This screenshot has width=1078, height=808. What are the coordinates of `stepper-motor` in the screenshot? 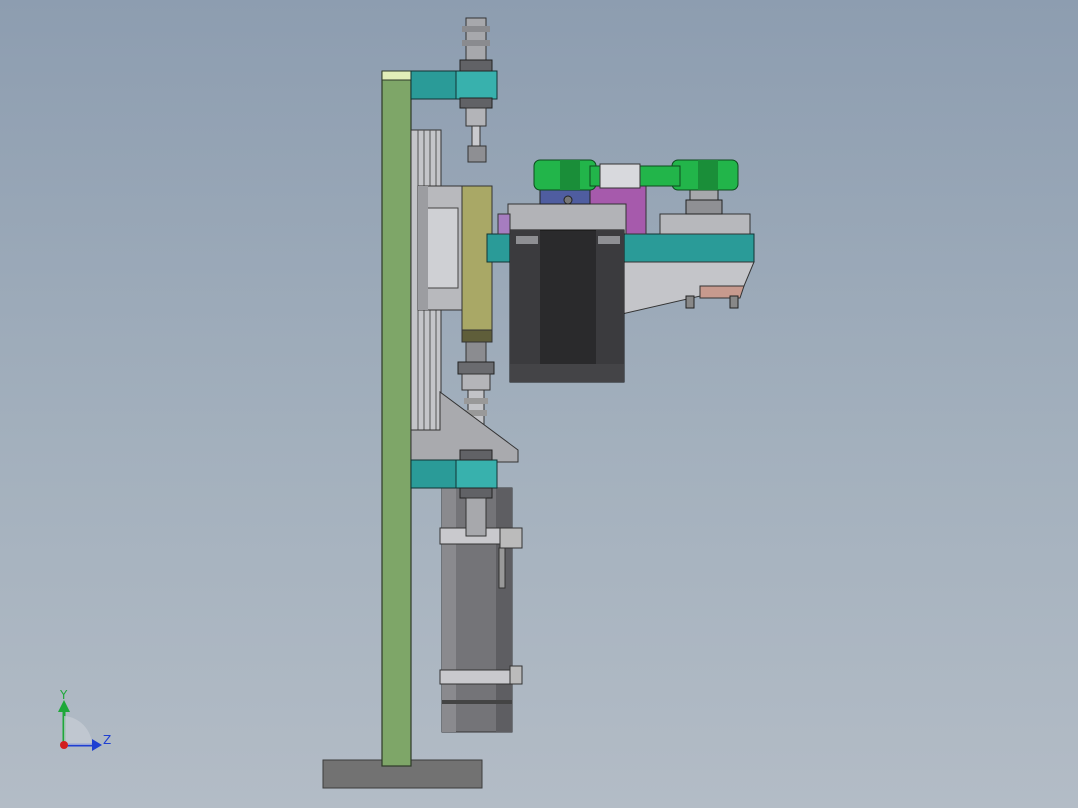 It's located at (567, 293).